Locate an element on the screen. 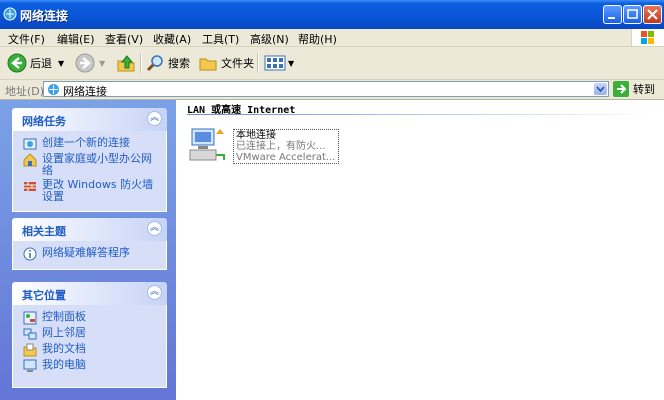 Image resolution: width=664 pixels, height=400 pixels. group-divider is located at coordinates (422, 114).